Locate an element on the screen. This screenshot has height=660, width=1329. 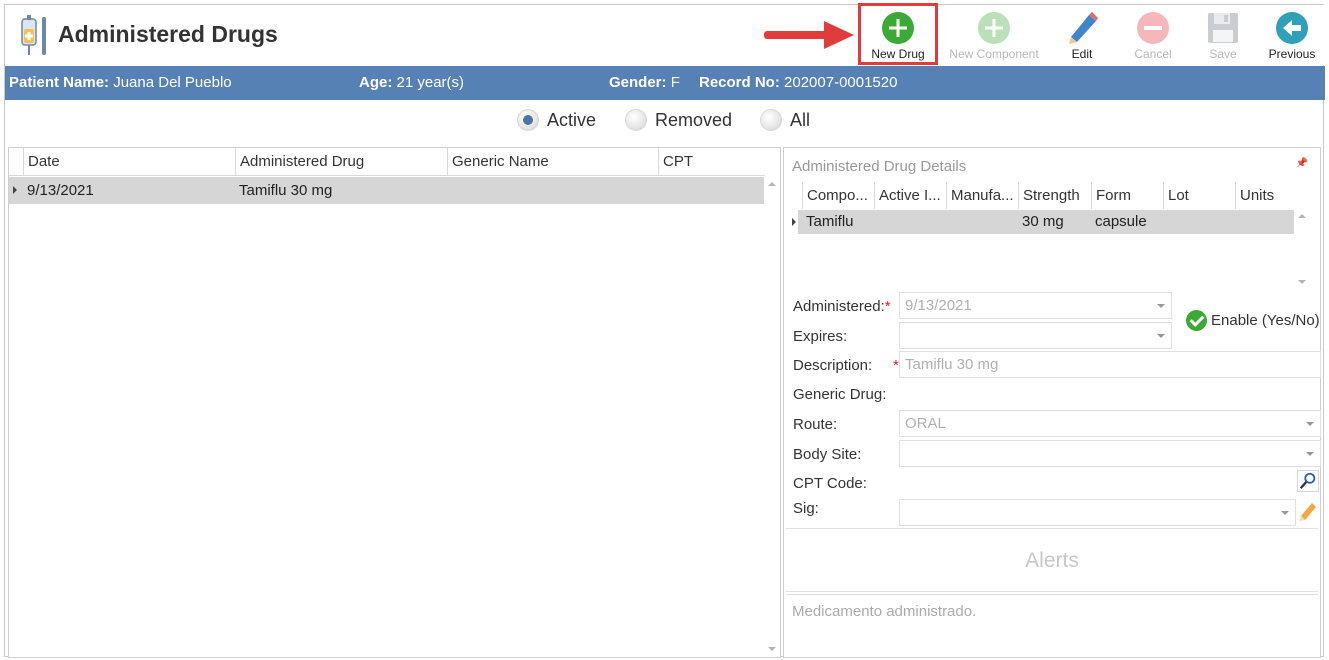
previous-button: Previous is located at coordinates (1292, 35).